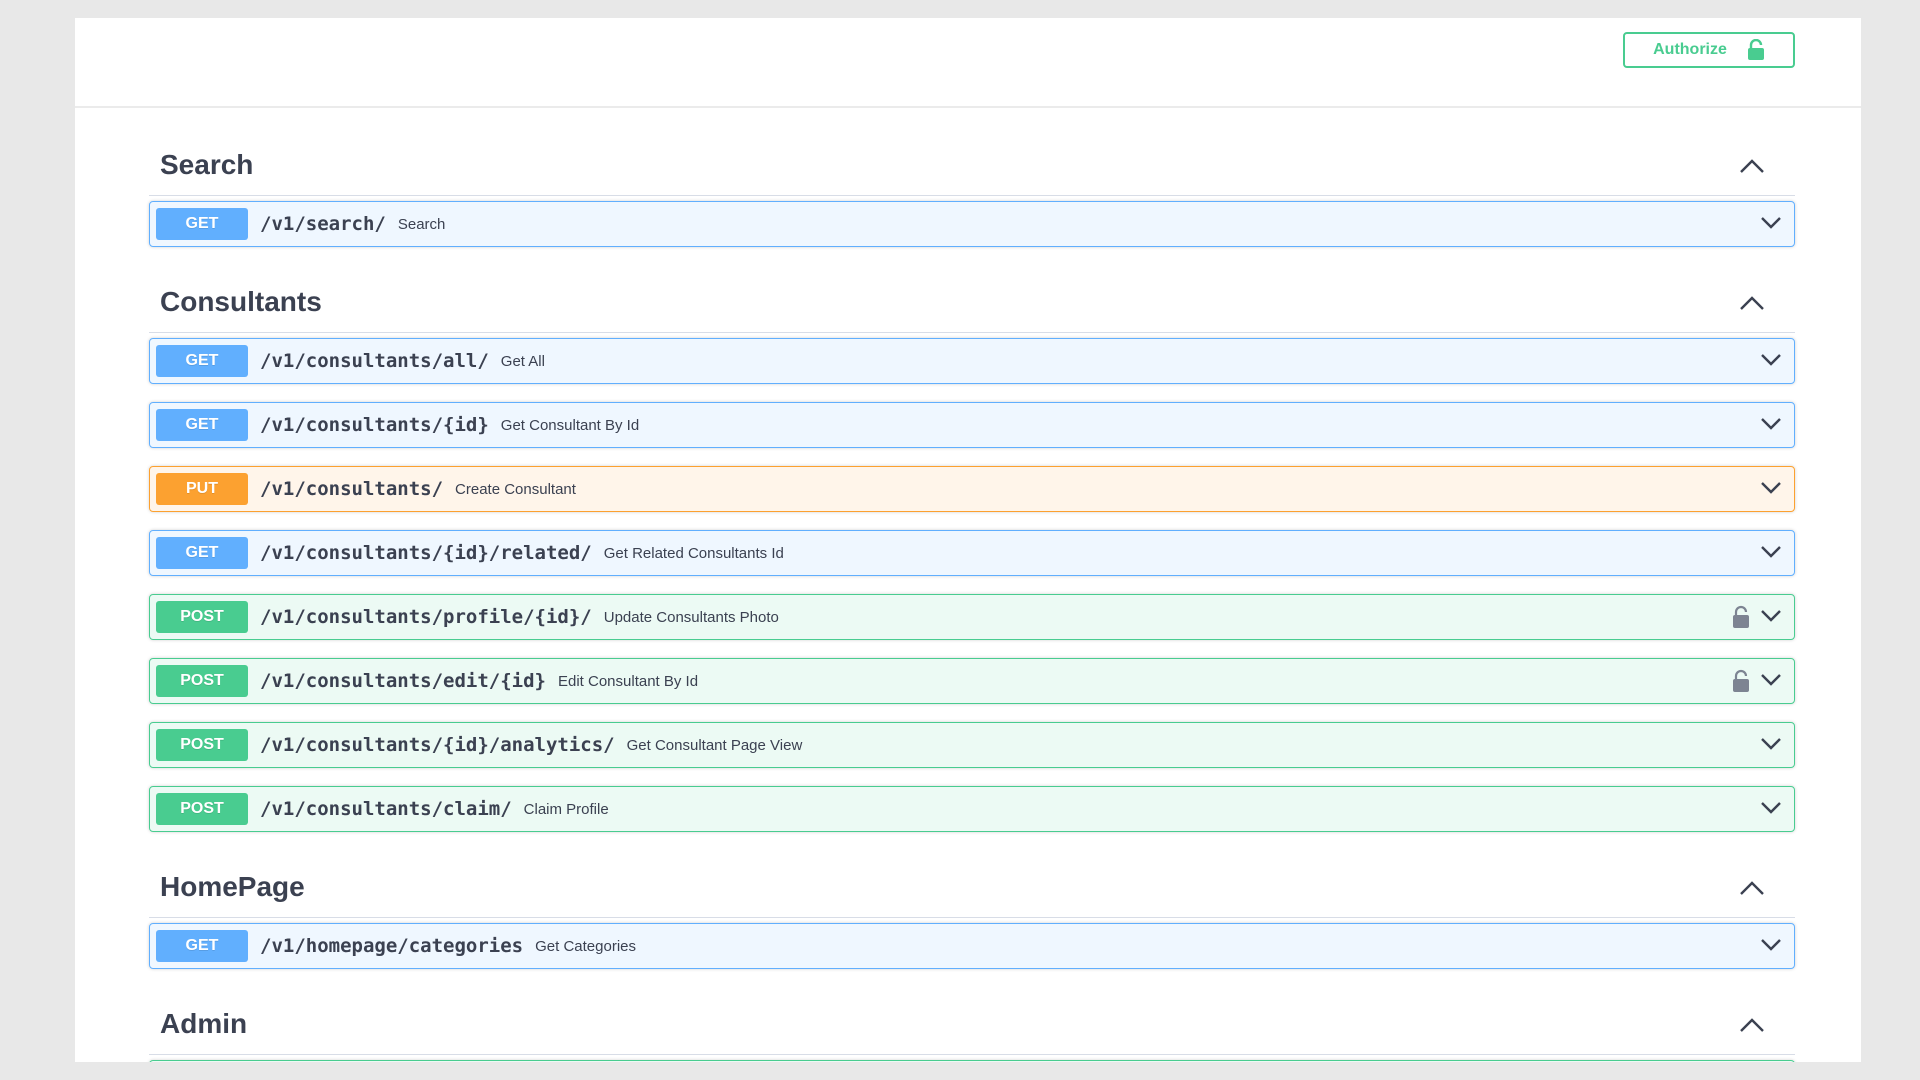  Describe the element at coordinates (207, 164) in the screenshot. I see `section-title: Search` at that location.